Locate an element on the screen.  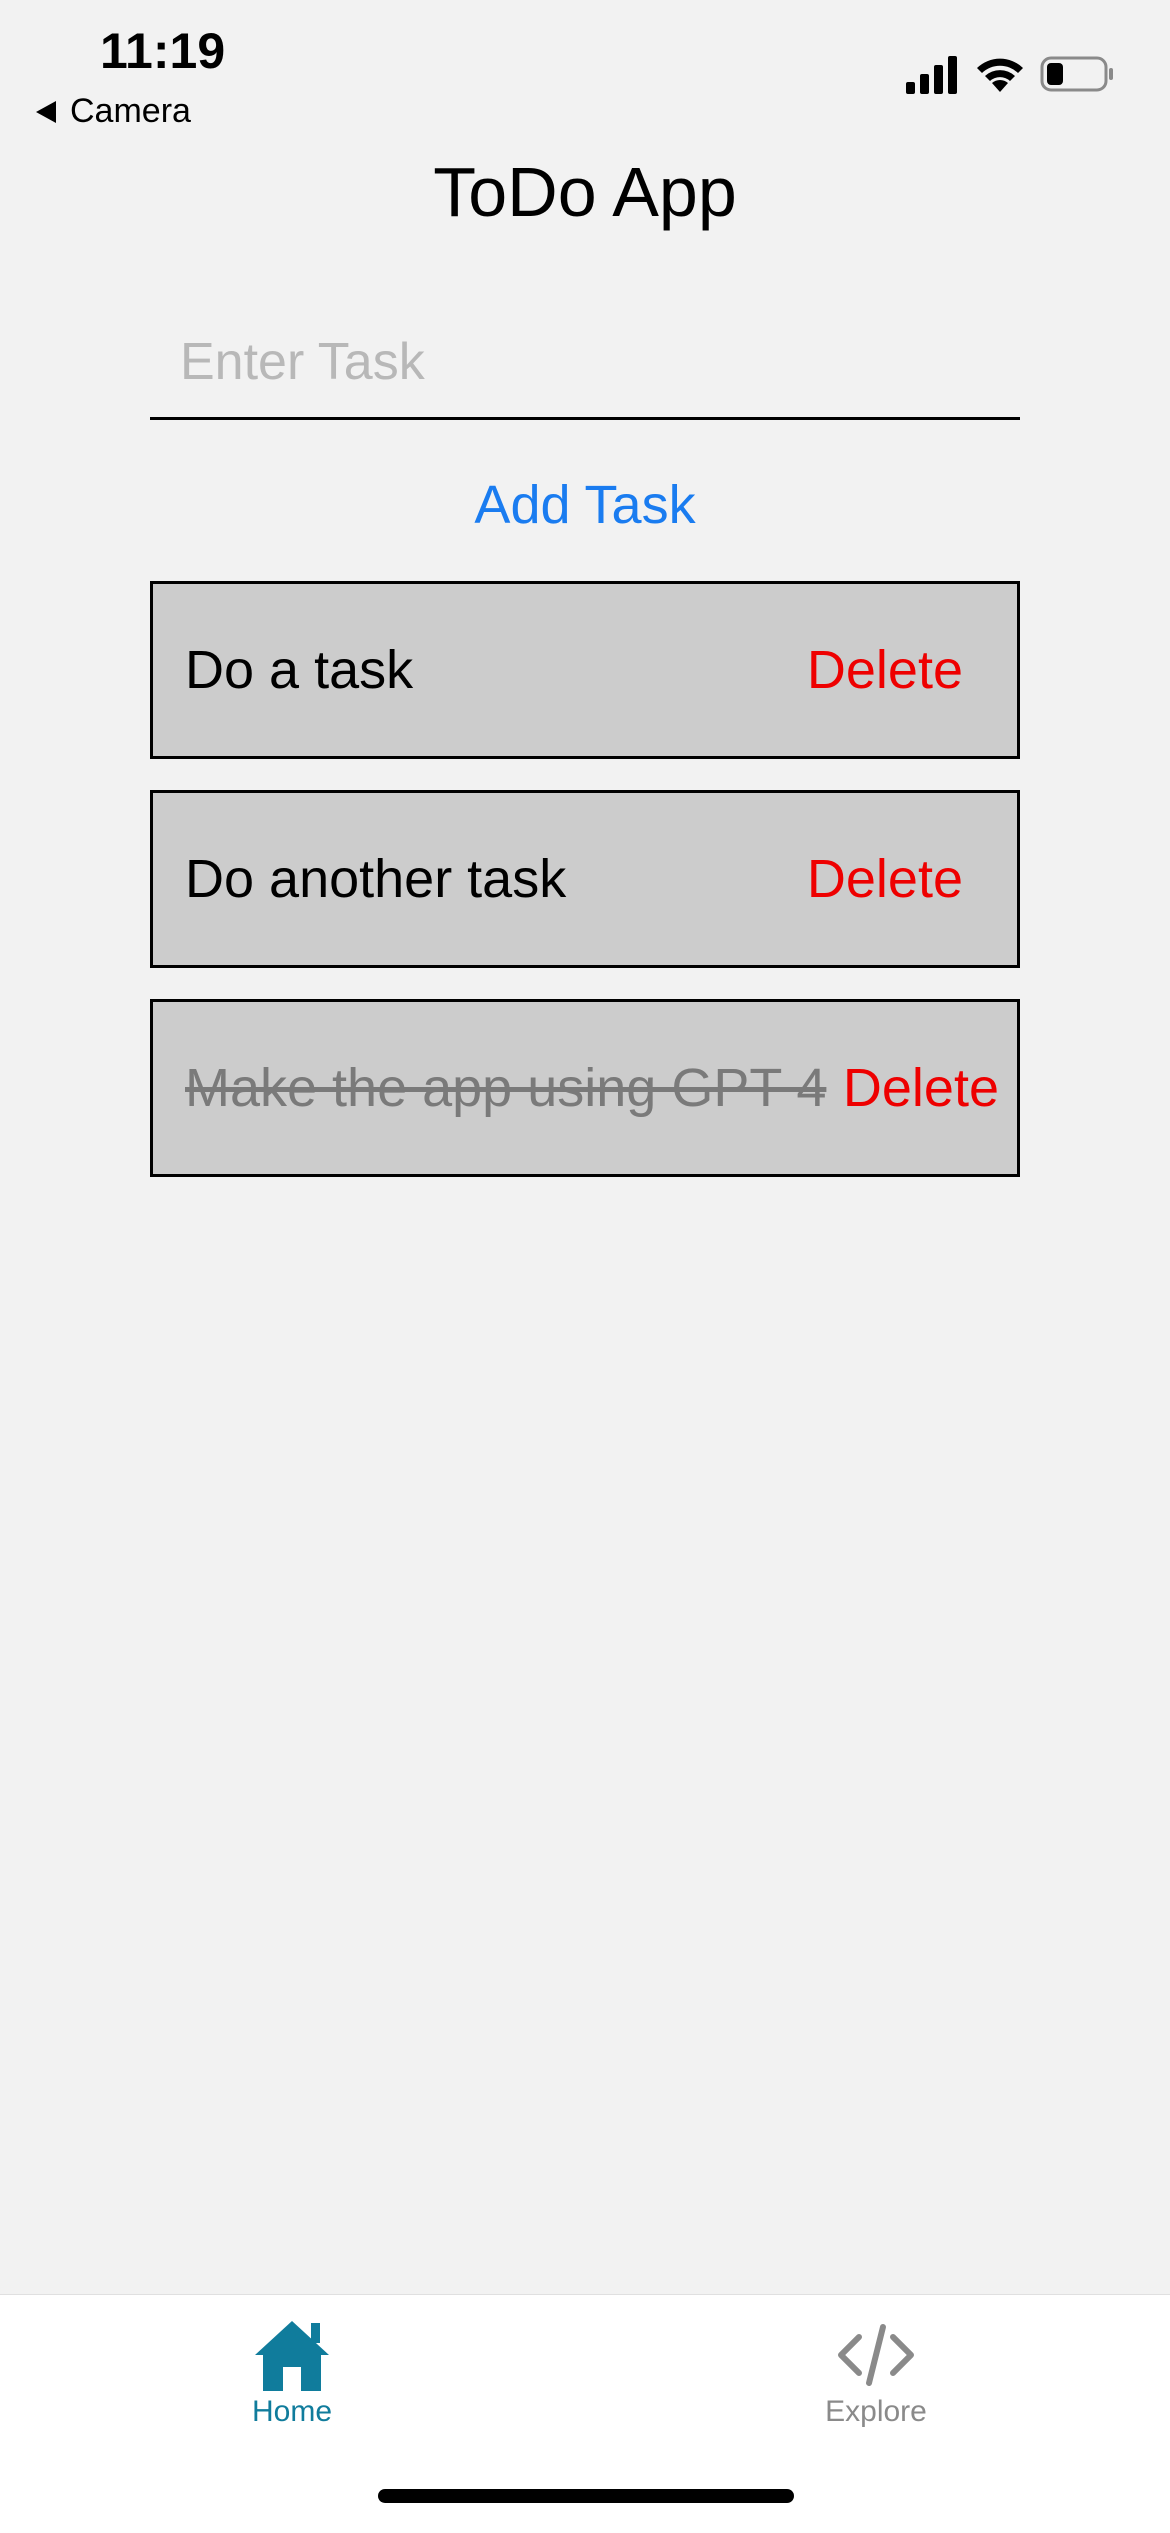
signal-icon is located at coordinates (931, 75).